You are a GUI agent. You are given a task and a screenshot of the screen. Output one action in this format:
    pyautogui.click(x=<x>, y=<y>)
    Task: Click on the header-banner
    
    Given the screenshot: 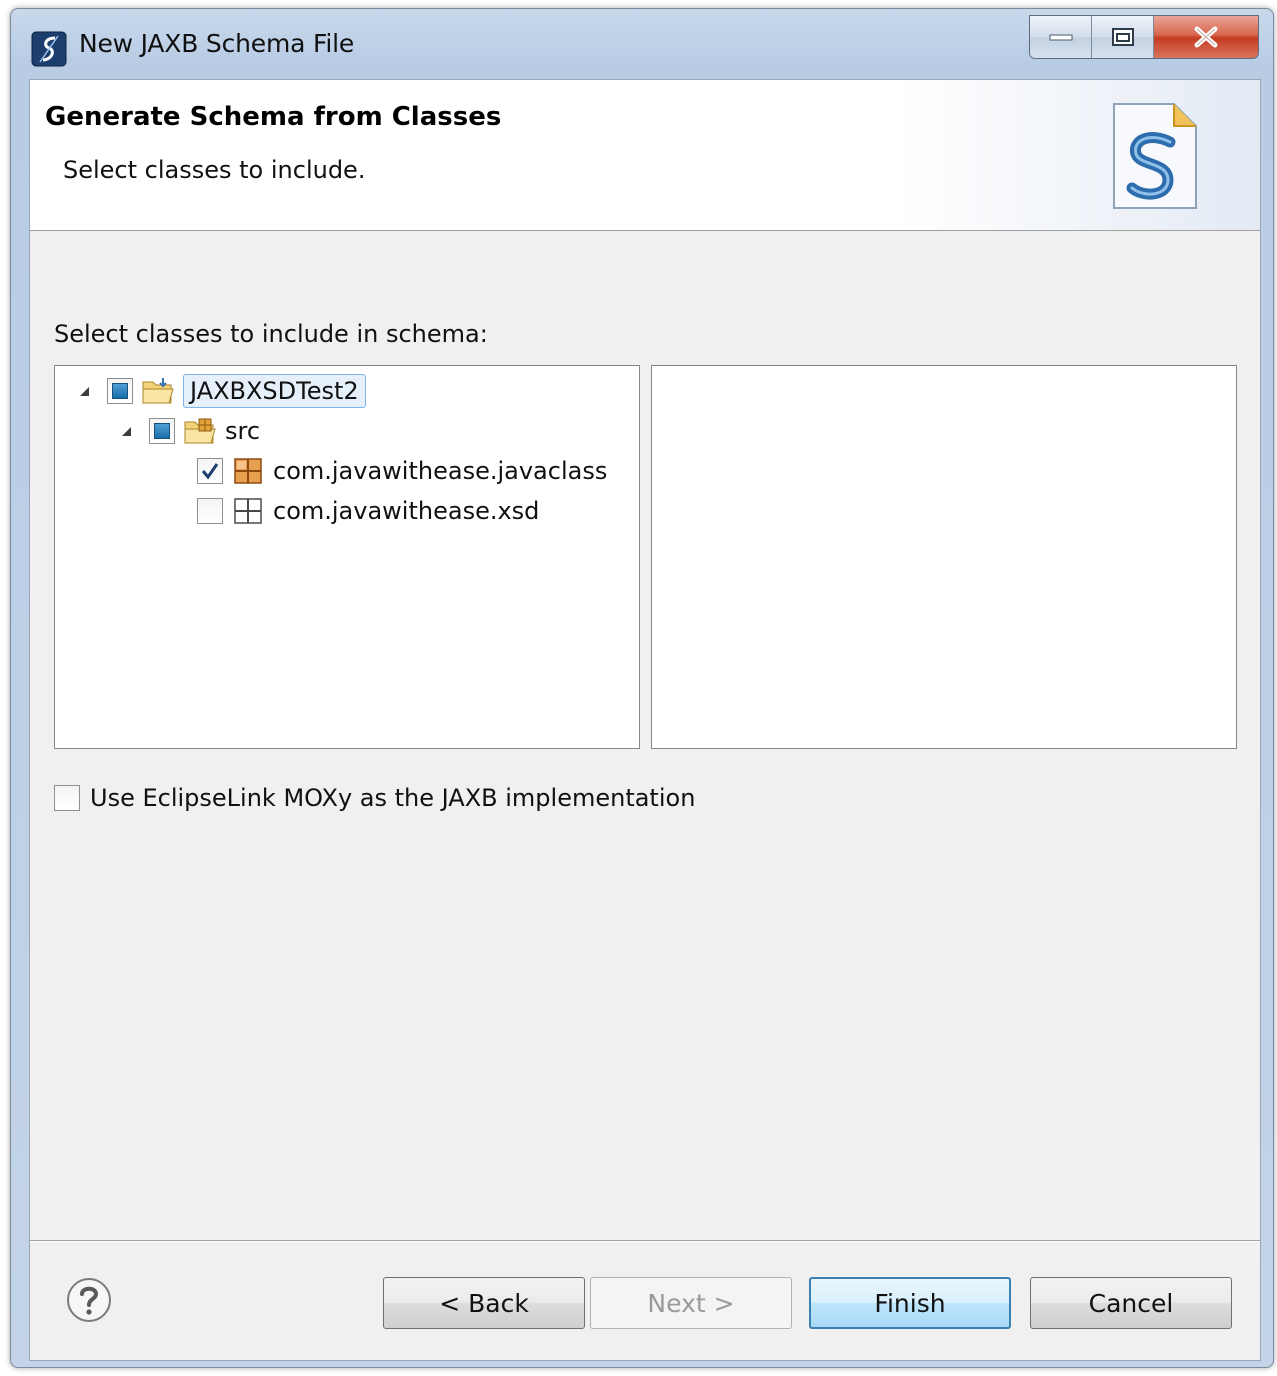 What is the action you would take?
    pyautogui.click(x=1080, y=155)
    